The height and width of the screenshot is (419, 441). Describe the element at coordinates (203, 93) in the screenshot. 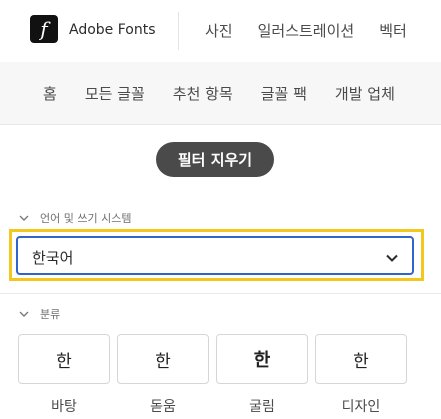

I see `subnav-item-recommended: 추천 항목` at that location.